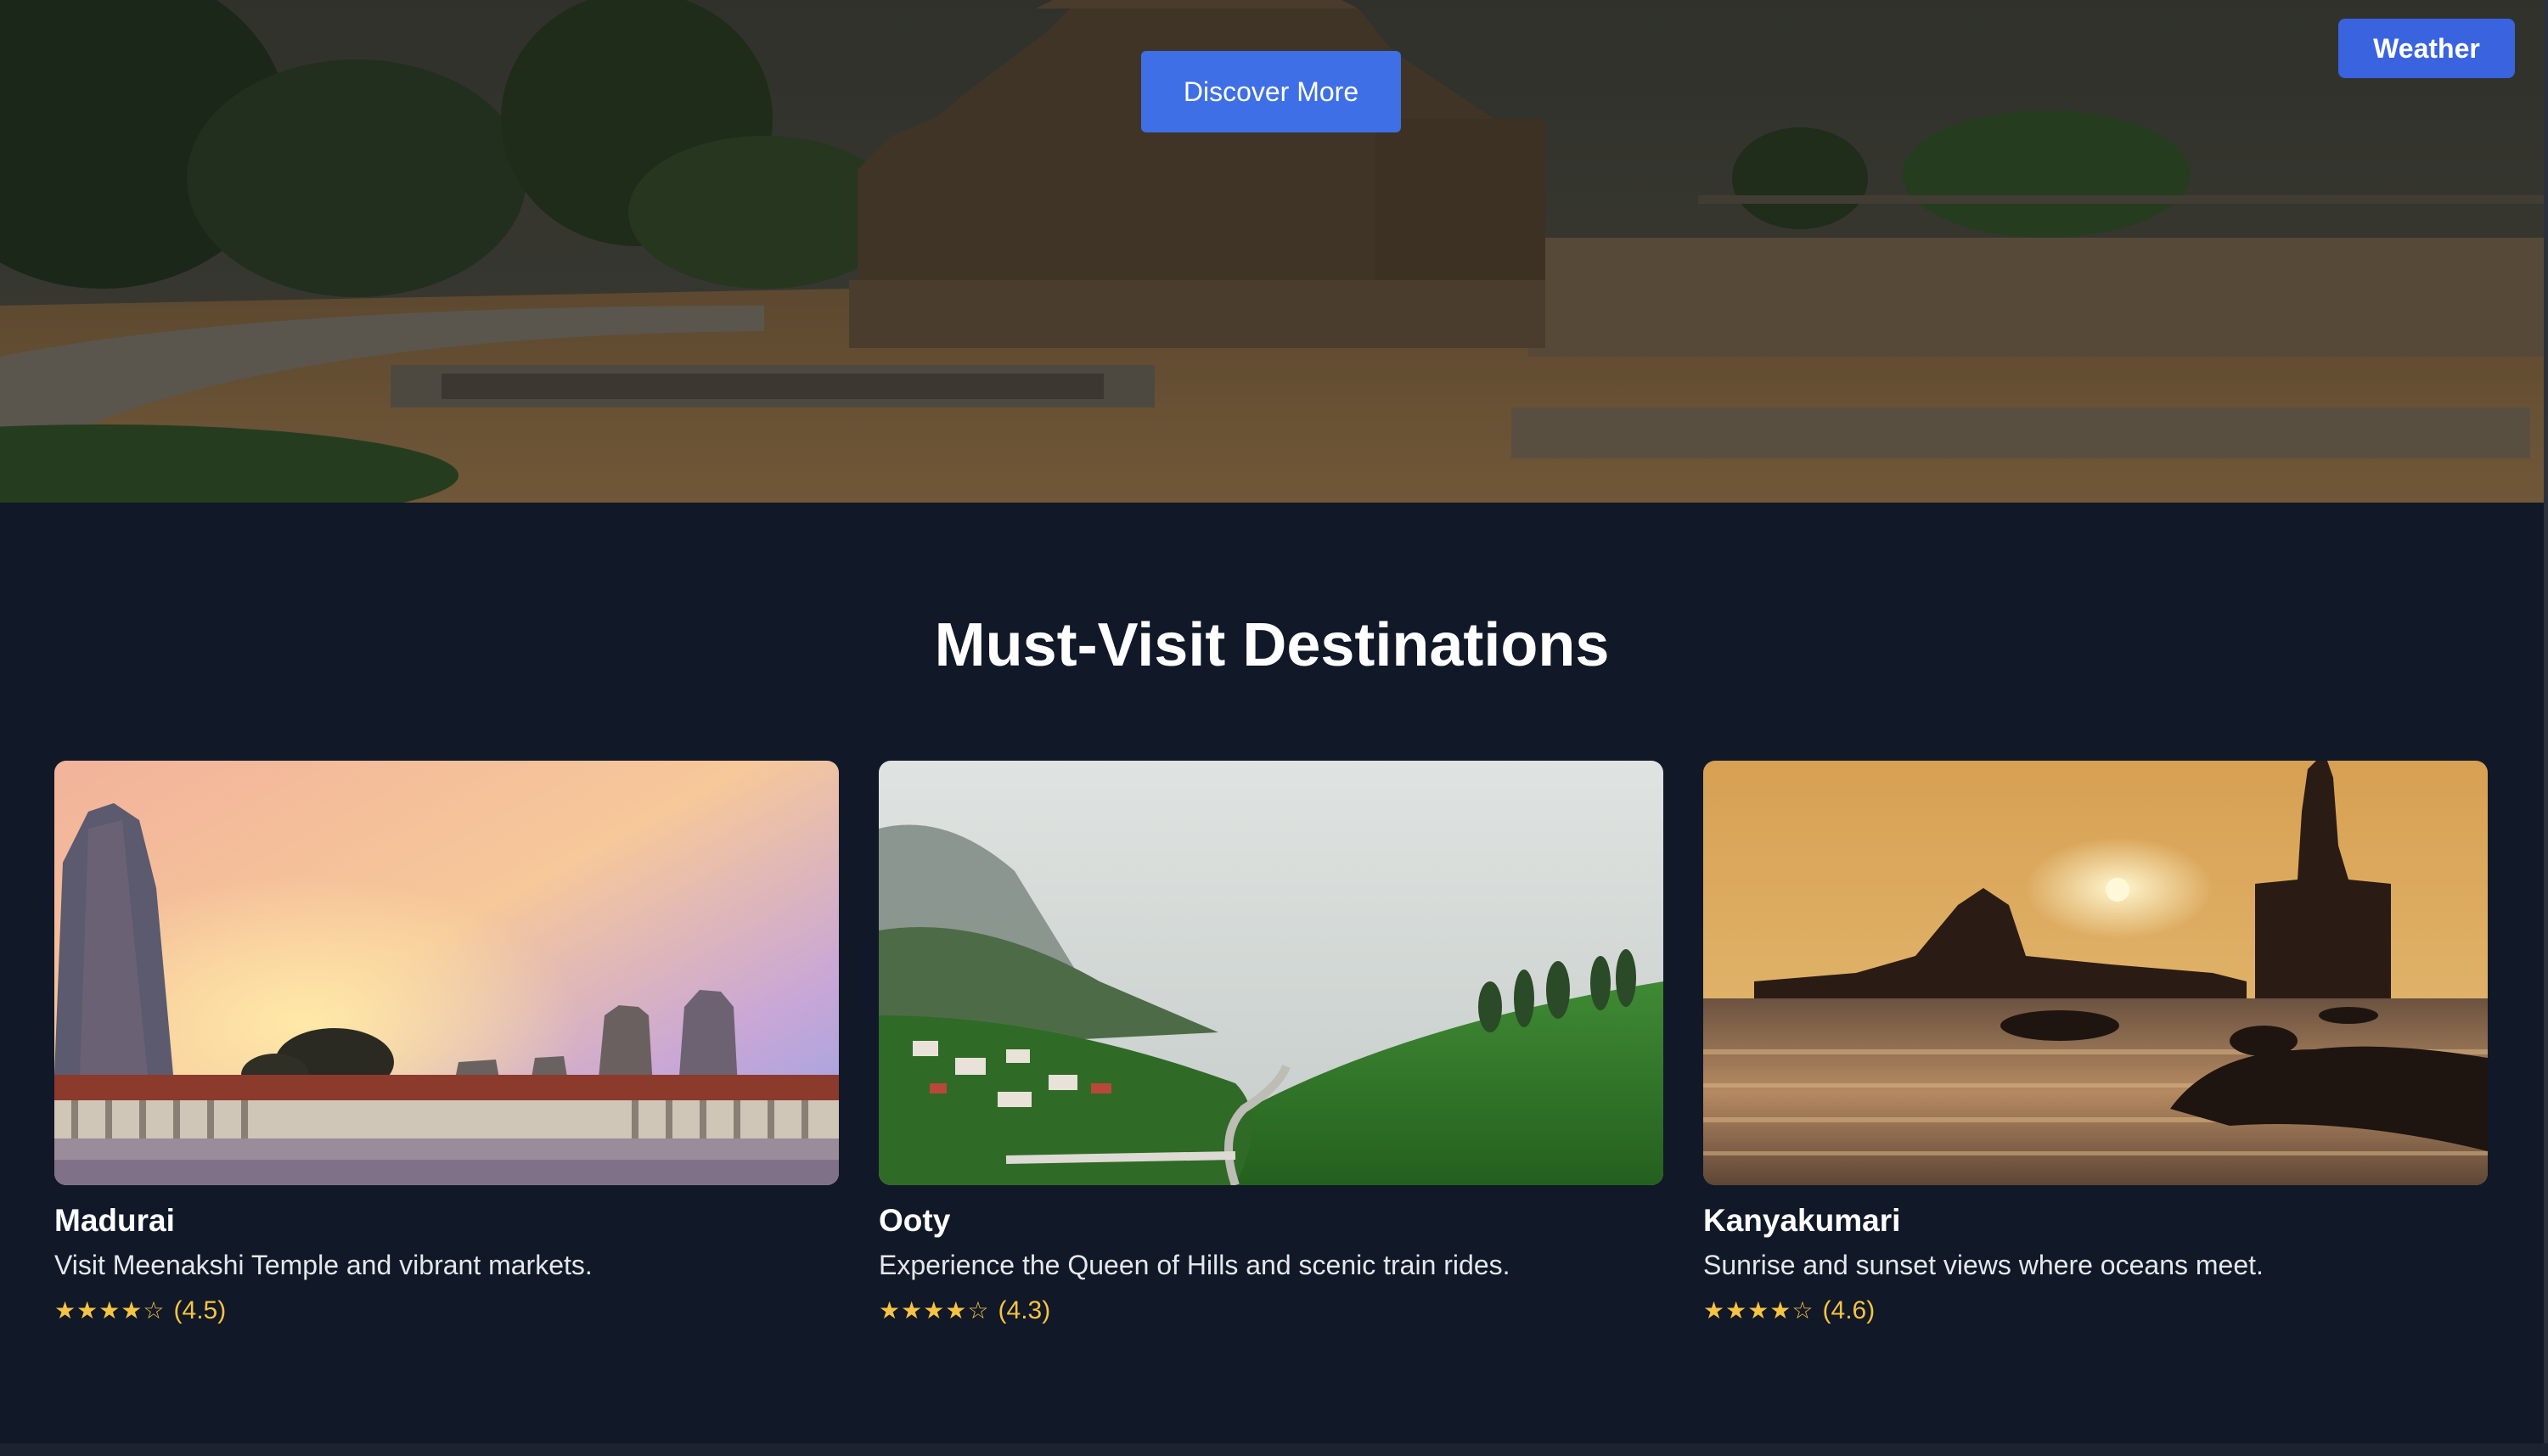  Describe the element at coordinates (1271, 1311) in the screenshot. I see `card-rating: ★★★★☆ (4.3)` at that location.